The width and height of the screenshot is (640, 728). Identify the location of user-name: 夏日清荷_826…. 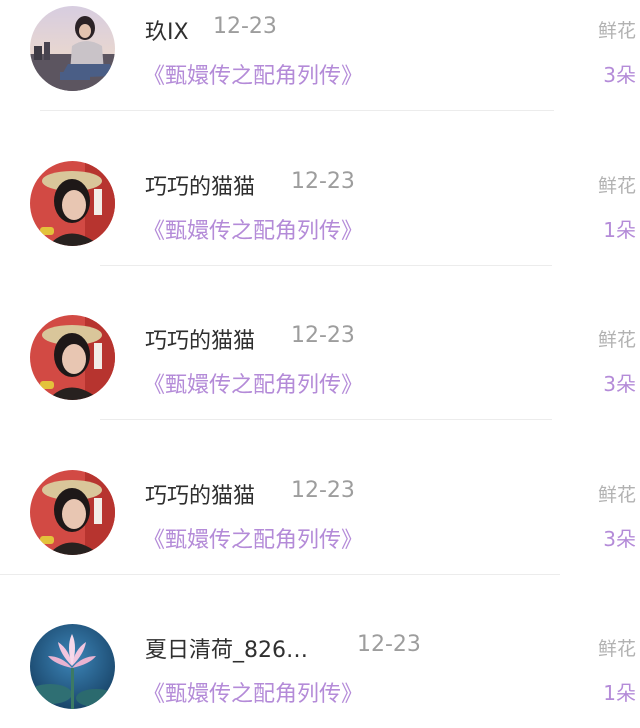
(226, 648).